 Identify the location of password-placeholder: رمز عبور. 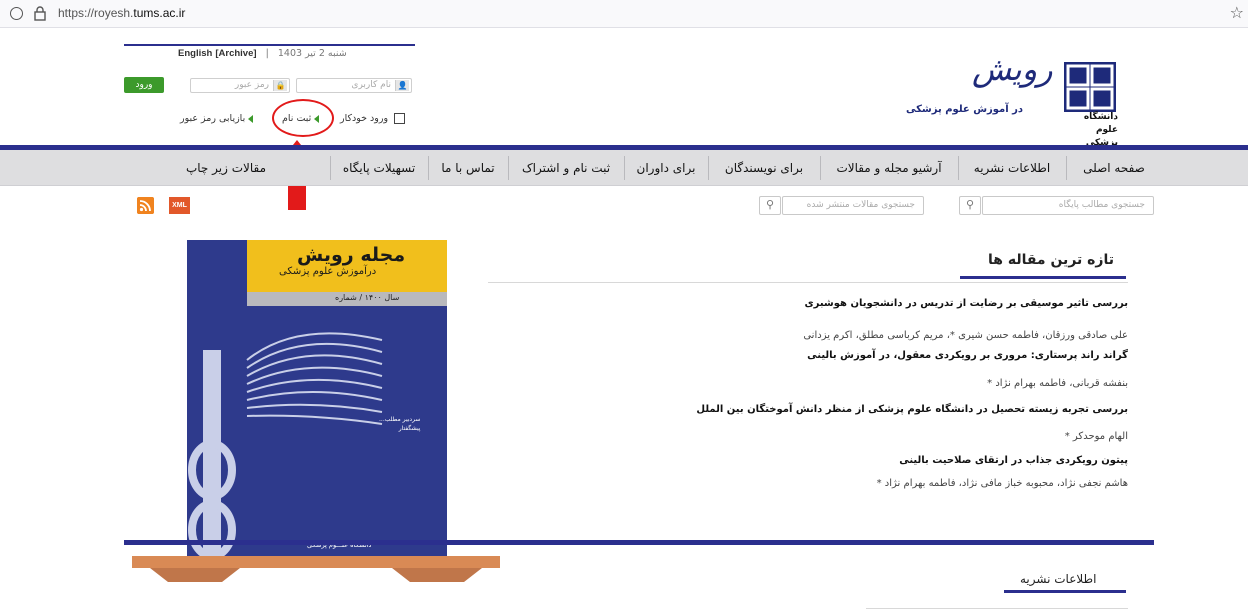
(251, 85).